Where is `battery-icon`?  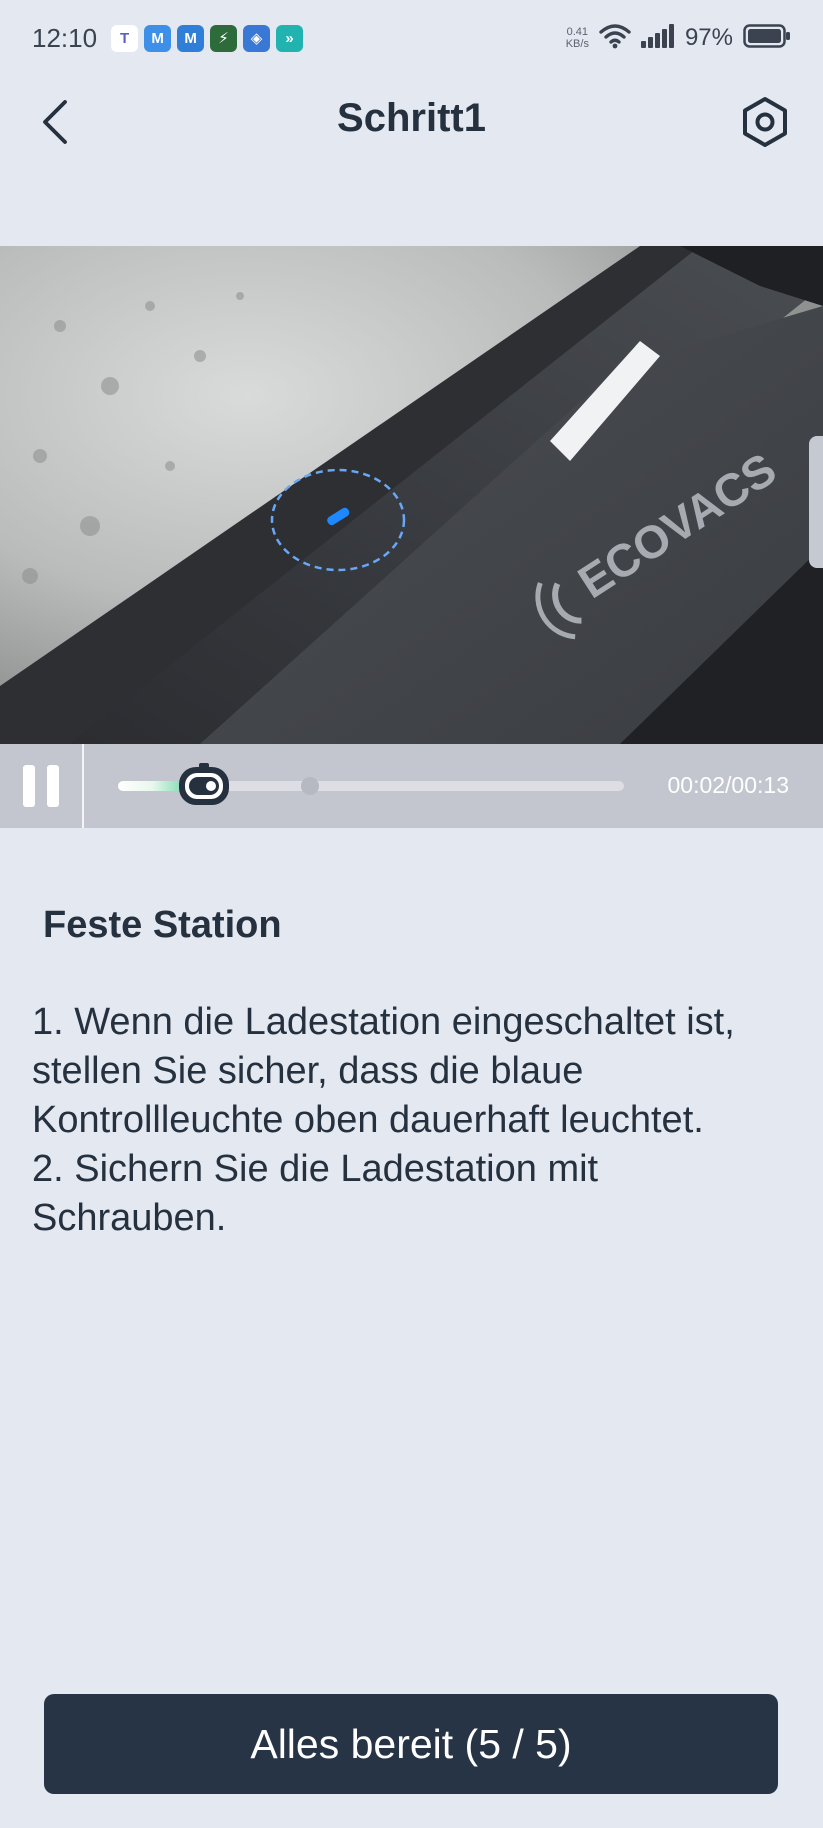 battery-icon is located at coordinates (767, 38).